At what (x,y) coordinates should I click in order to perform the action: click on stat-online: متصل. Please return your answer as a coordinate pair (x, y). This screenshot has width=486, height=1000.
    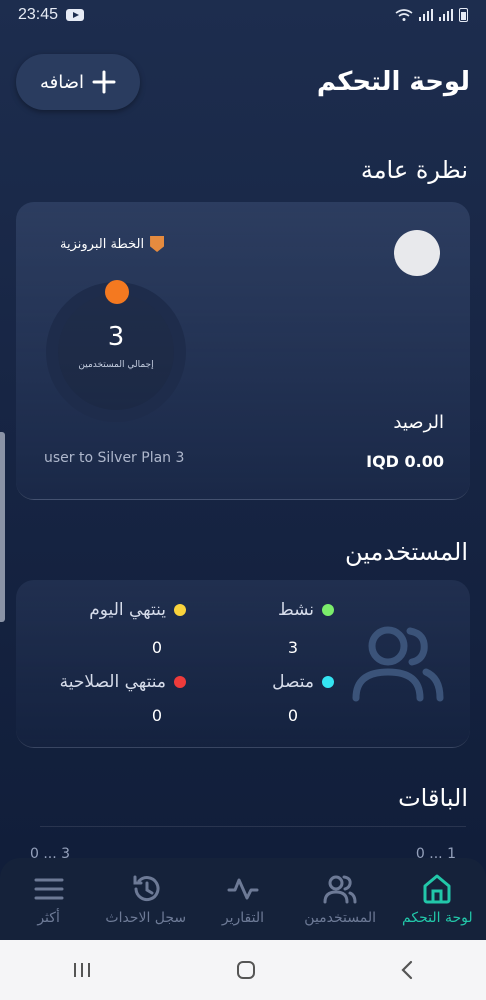
    Looking at the image, I should click on (303, 682).